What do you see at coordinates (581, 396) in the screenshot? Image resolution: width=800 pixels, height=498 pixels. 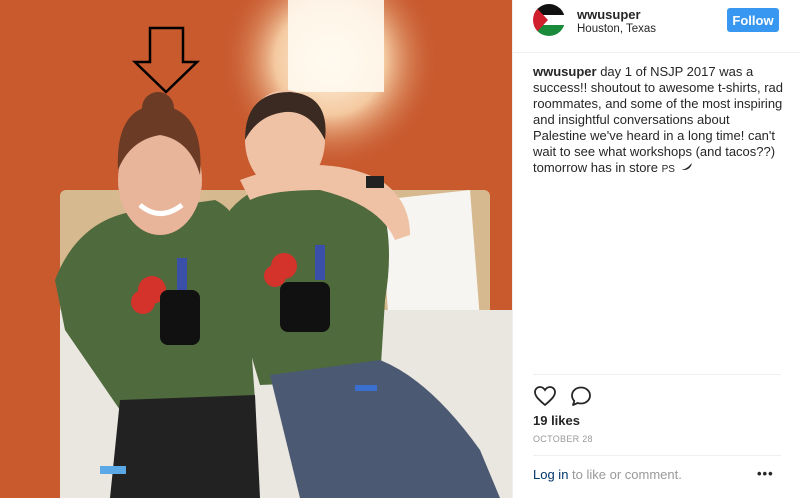 I see `comment-bubble-icon` at bounding box center [581, 396].